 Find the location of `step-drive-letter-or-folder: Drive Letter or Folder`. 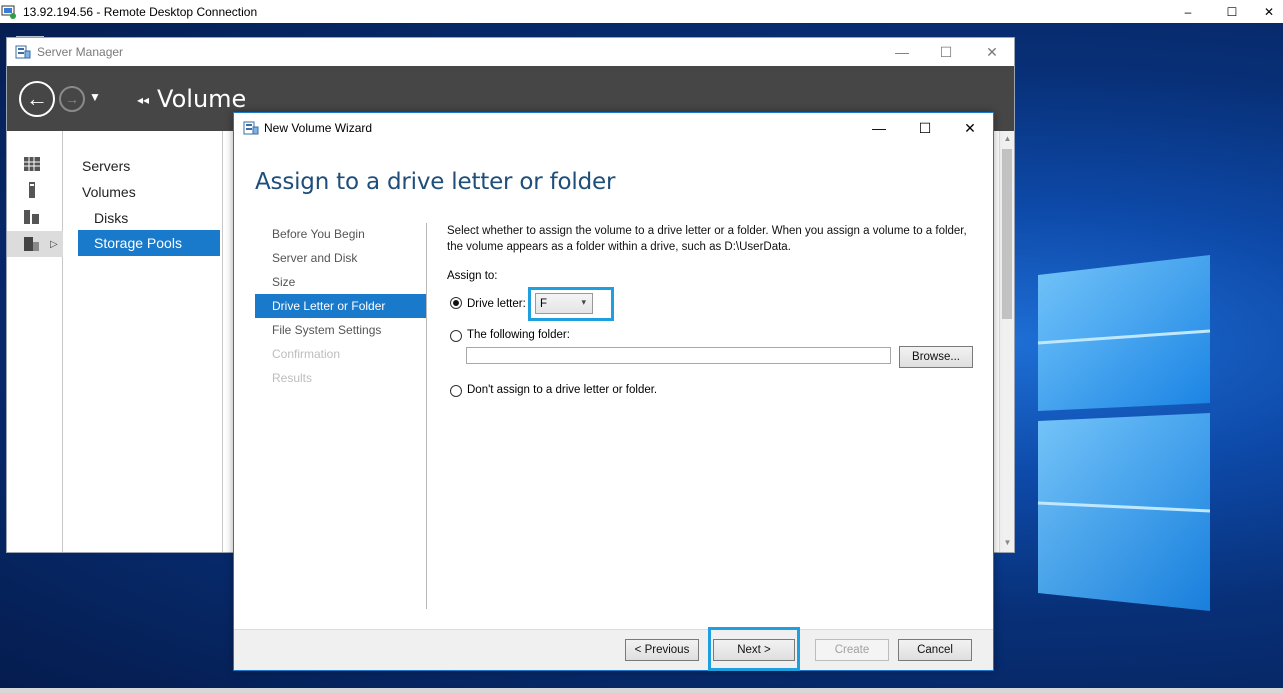

step-drive-letter-or-folder: Drive Letter or Folder is located at coordinates (340, 306).